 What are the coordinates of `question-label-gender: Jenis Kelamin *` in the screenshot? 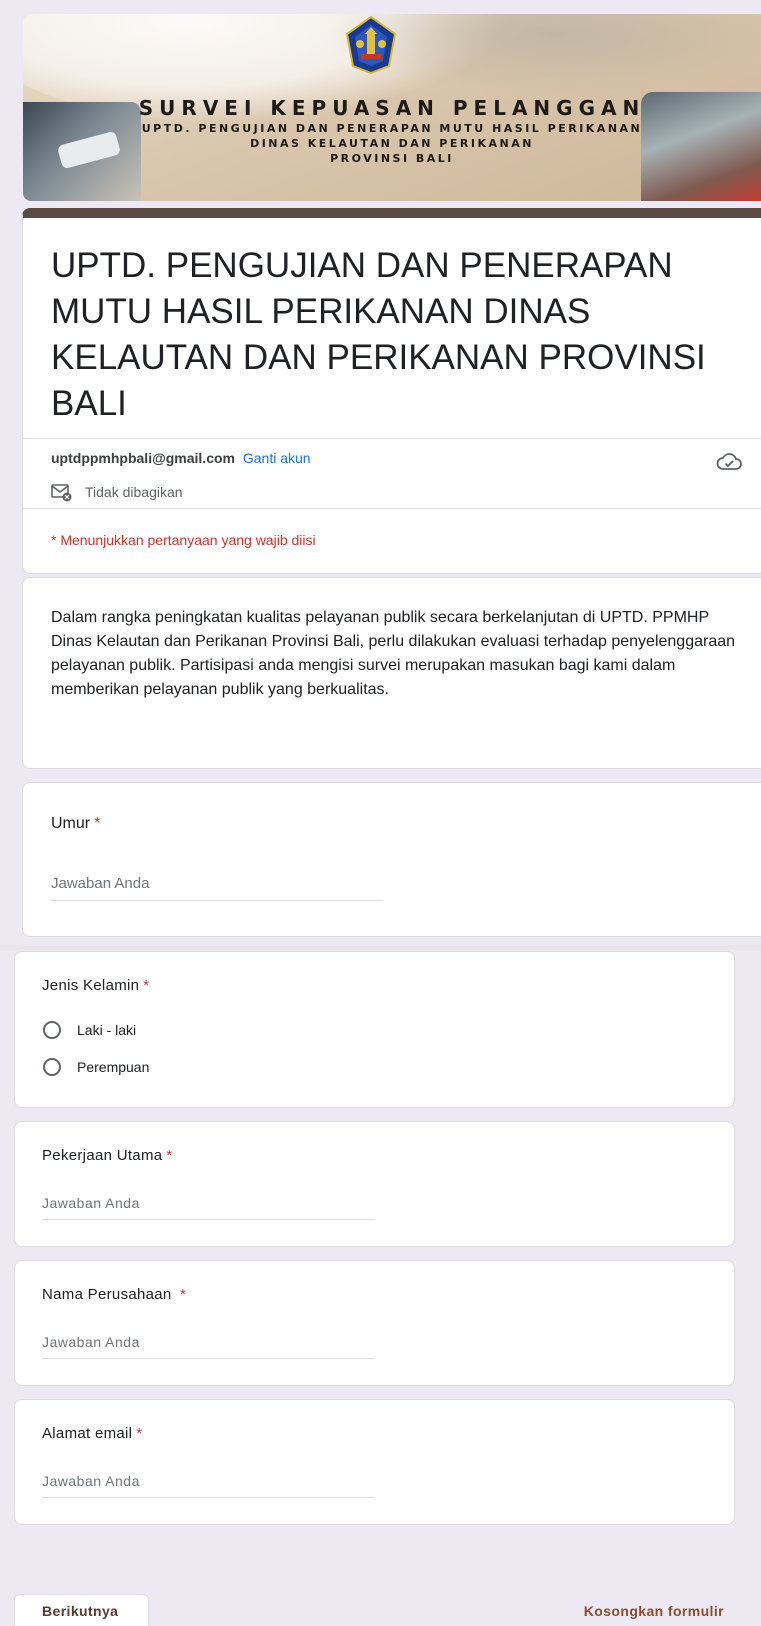 It's located at (95, 985).